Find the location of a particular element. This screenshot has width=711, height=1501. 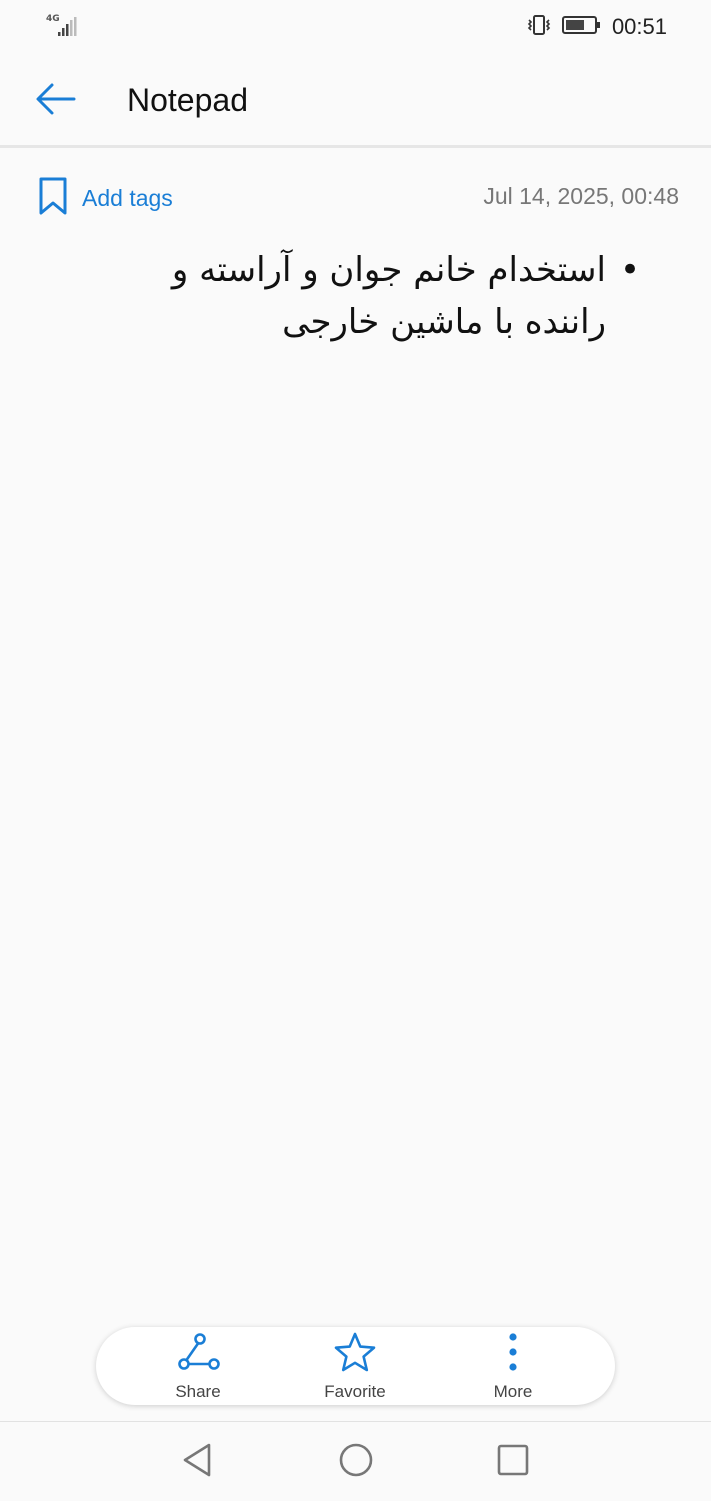

clock: 00:51 is located at coordinates (639, 26).